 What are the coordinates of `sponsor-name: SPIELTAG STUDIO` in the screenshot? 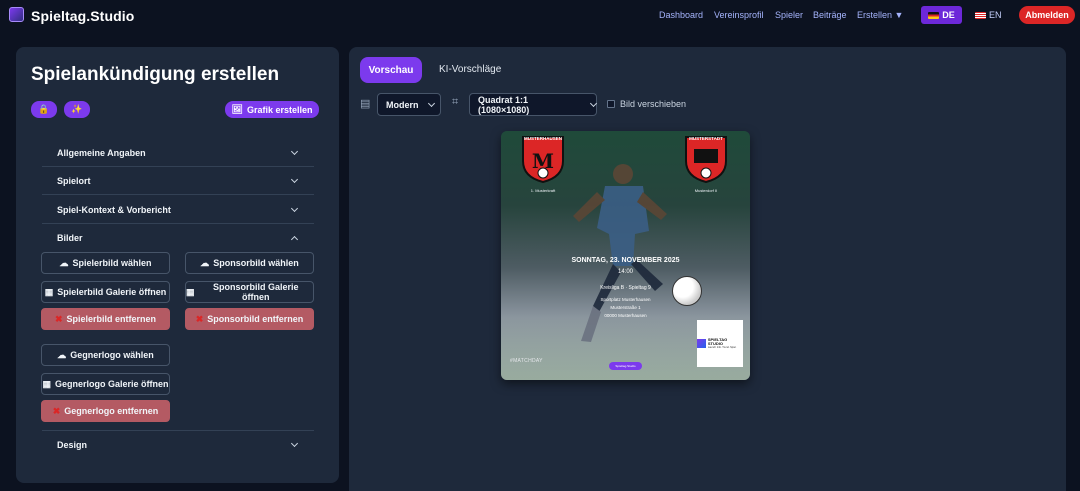 It's located at (717, 341).